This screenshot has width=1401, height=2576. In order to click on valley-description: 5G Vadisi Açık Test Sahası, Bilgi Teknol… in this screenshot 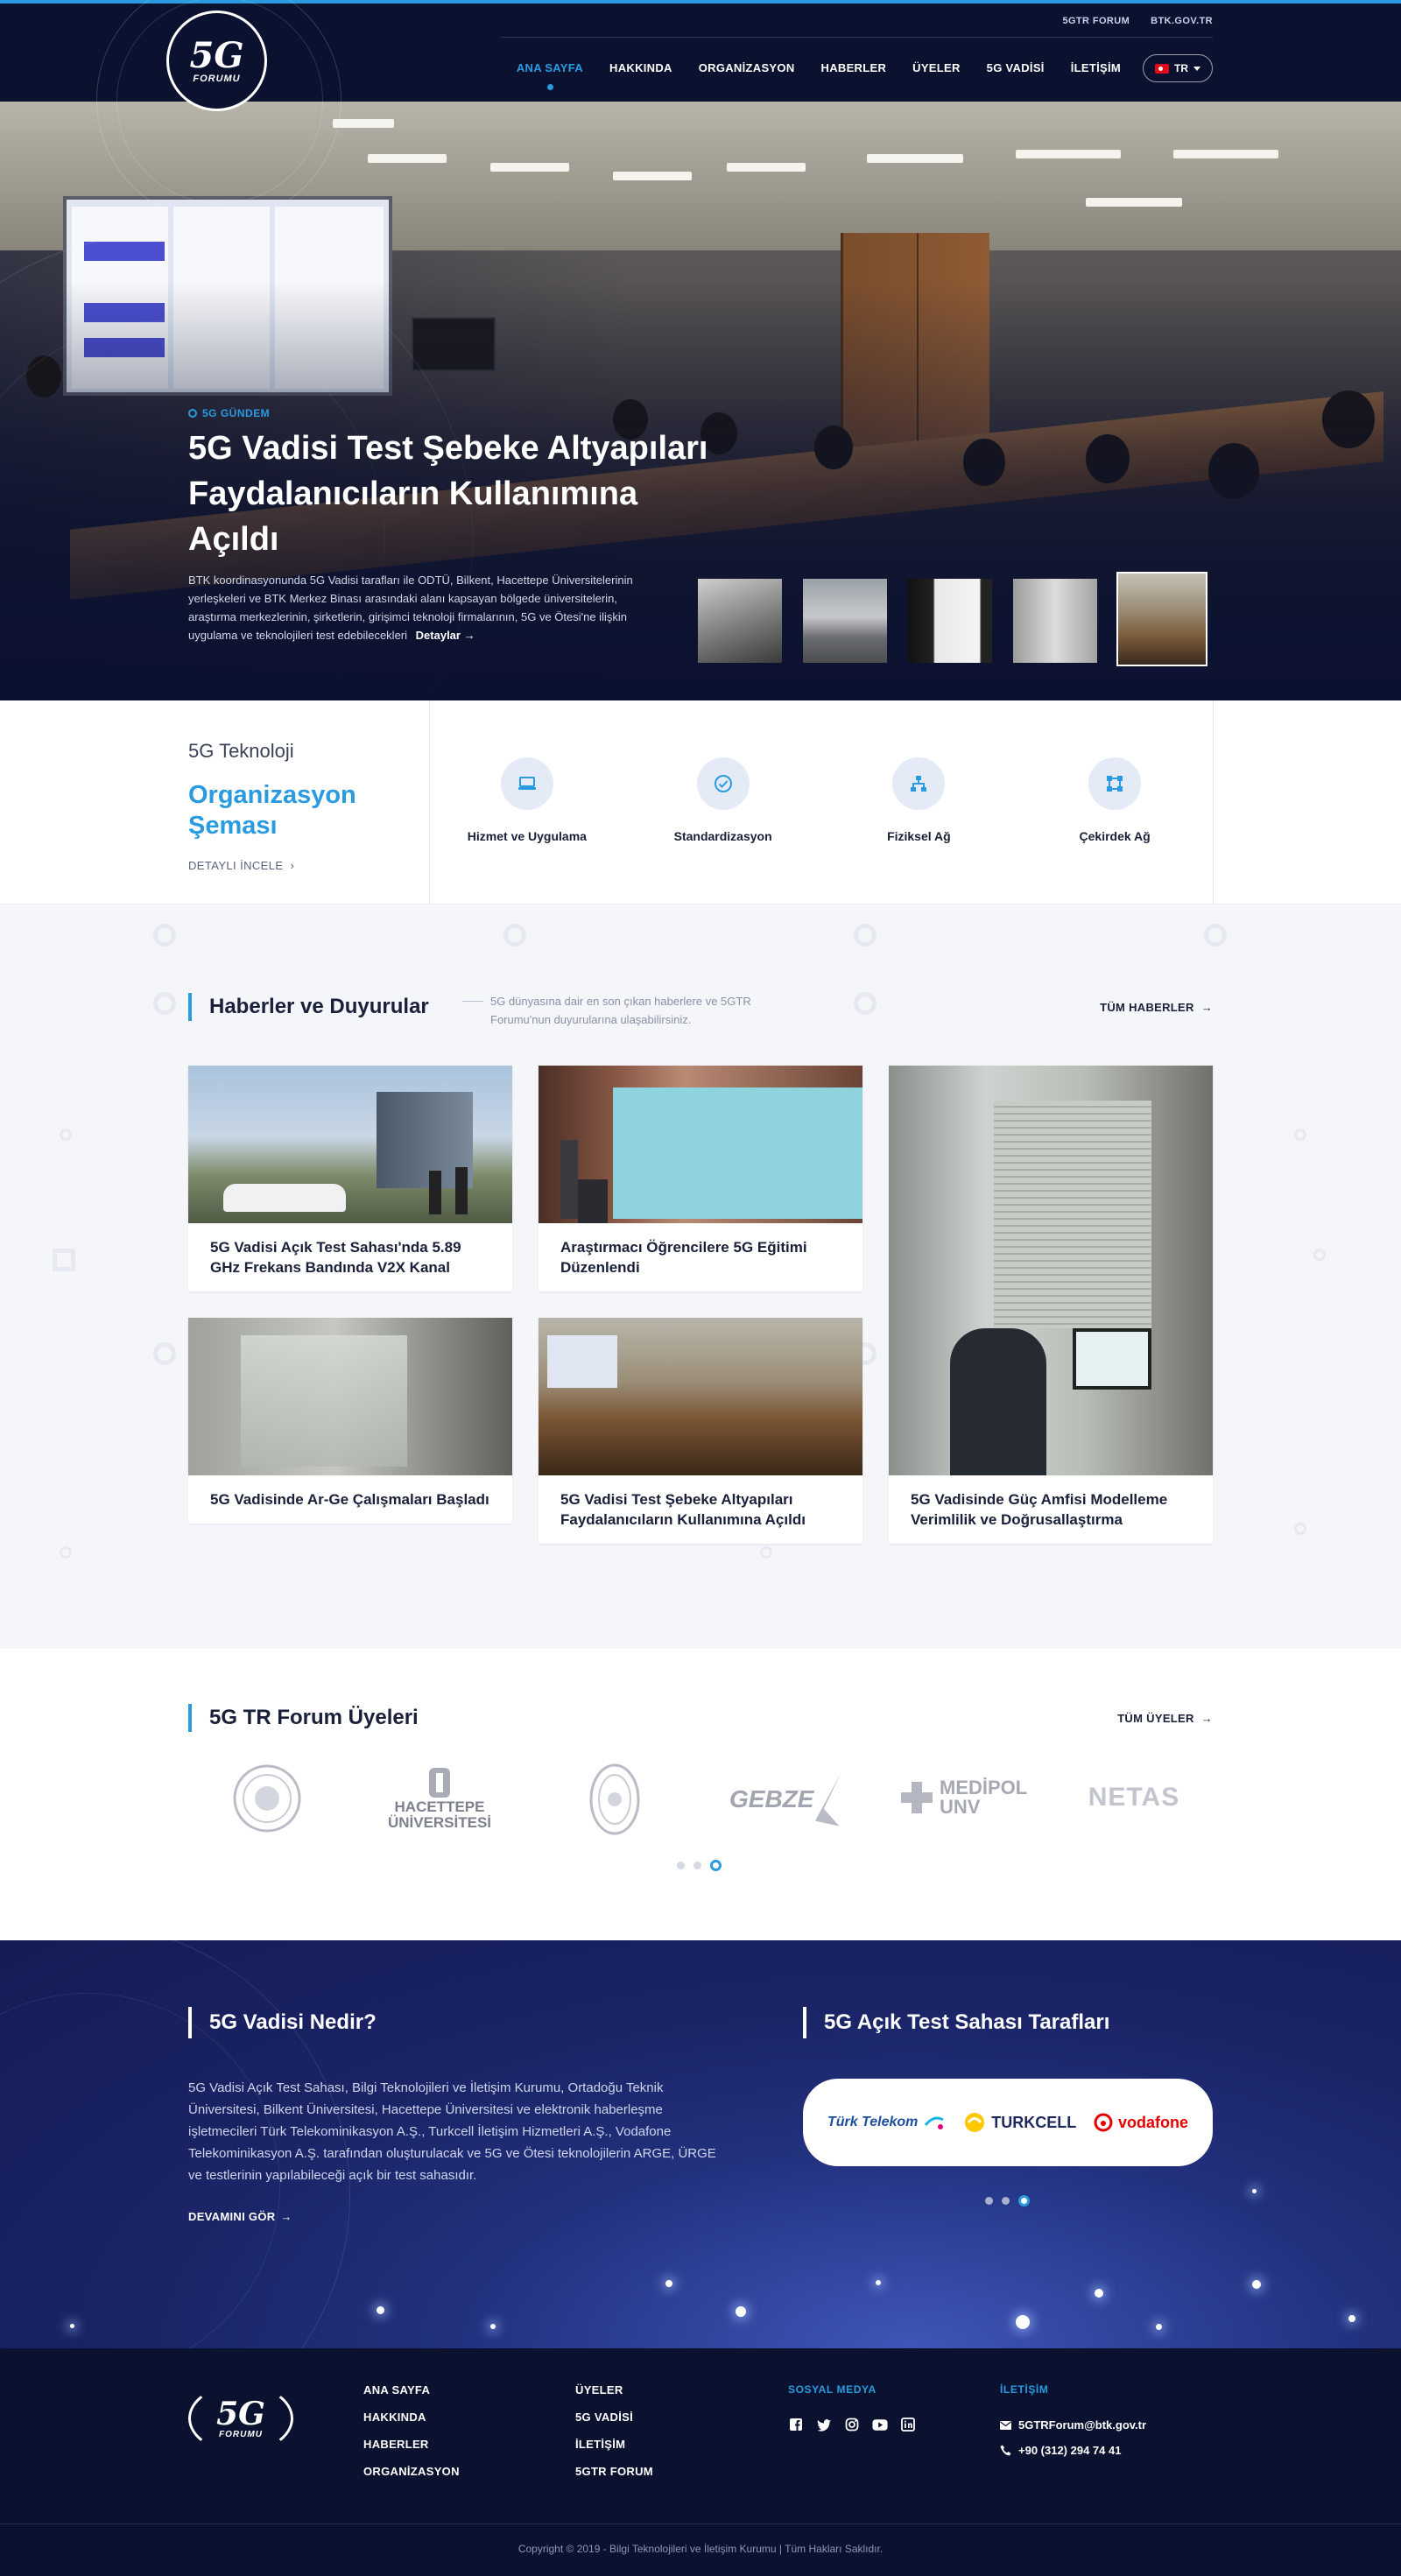, I will do `click(452, 2131)`.